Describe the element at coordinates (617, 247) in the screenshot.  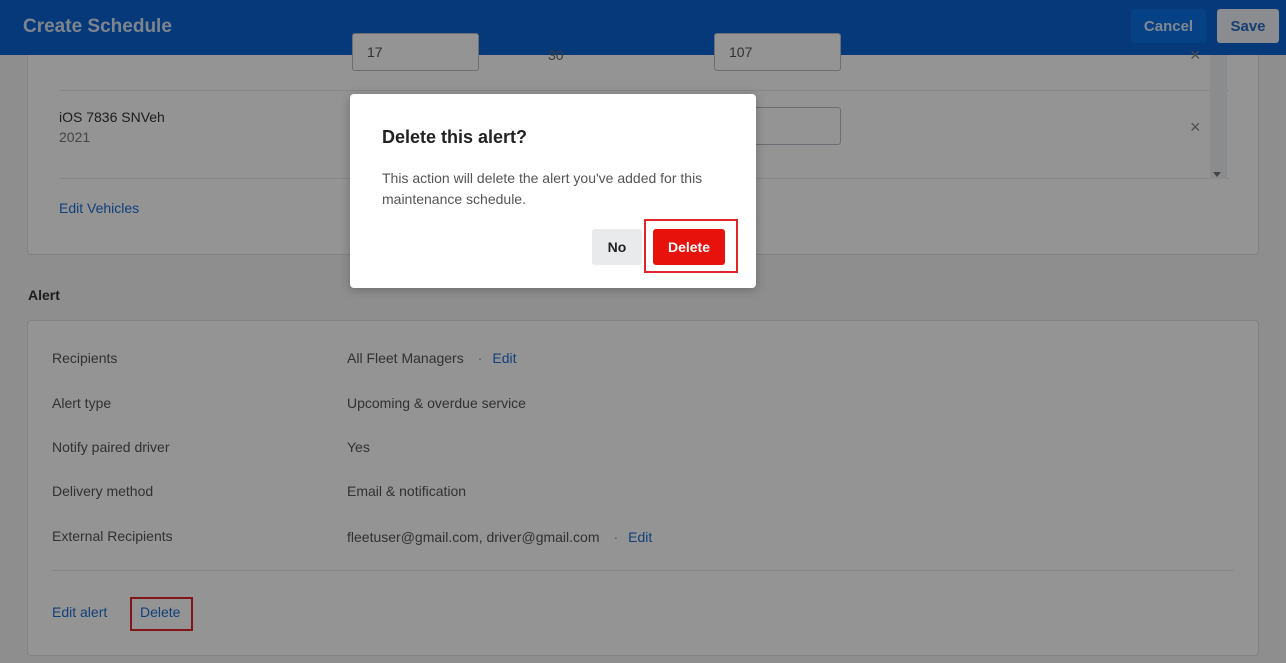
I see `no-button: No` at that location.